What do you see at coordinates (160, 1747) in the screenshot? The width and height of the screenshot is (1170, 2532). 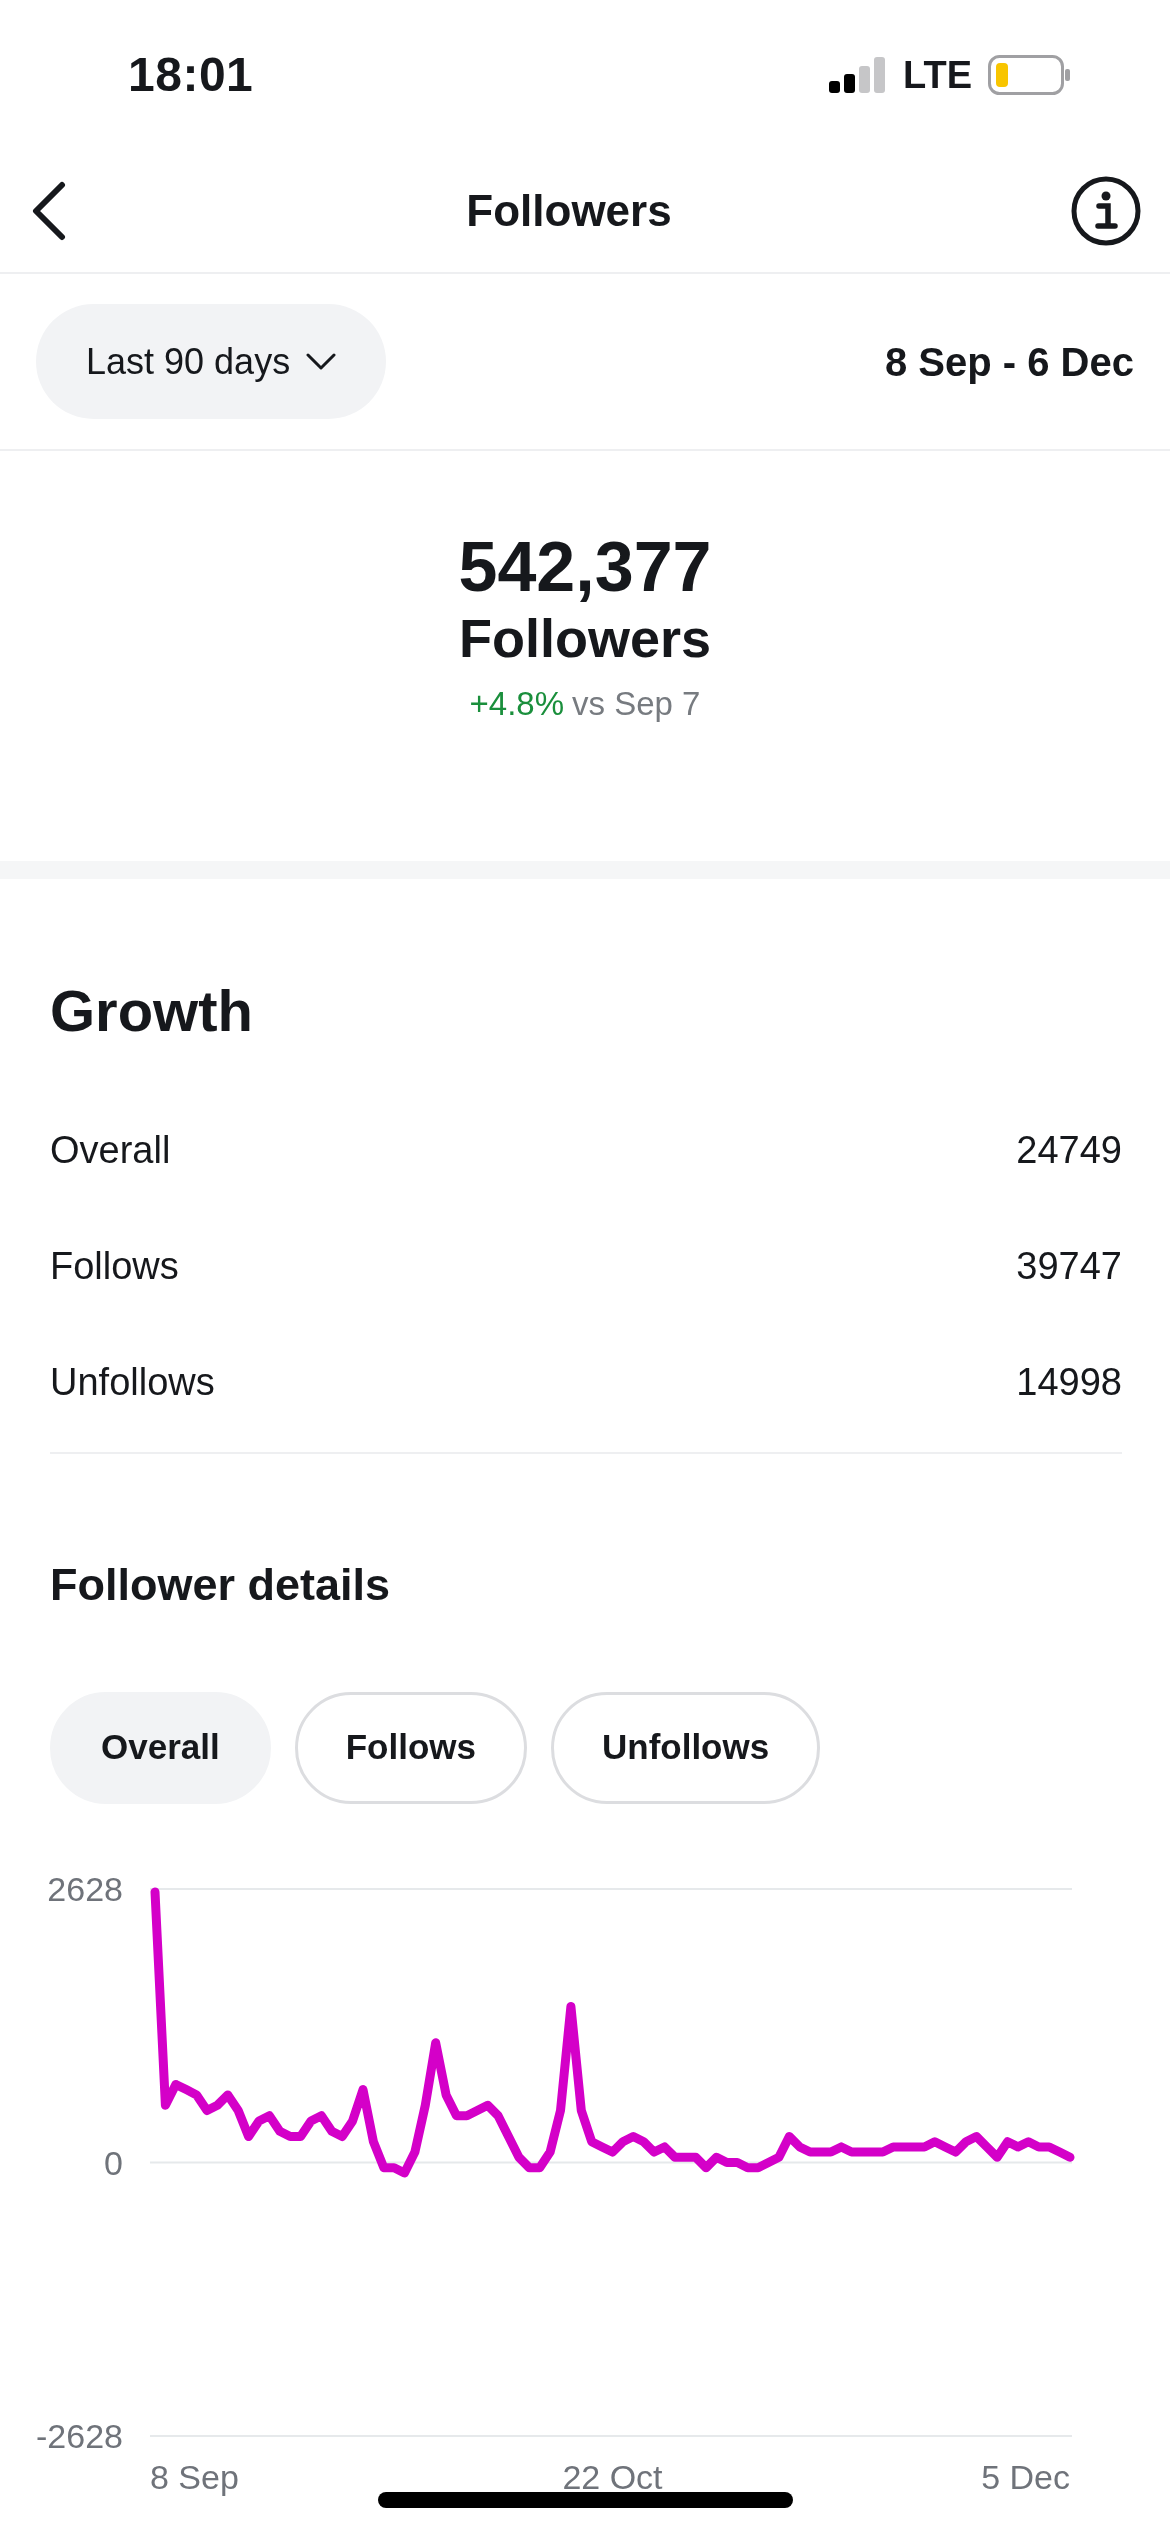 I see `filter-chip: Overall` at bounding box center [160, 1747].